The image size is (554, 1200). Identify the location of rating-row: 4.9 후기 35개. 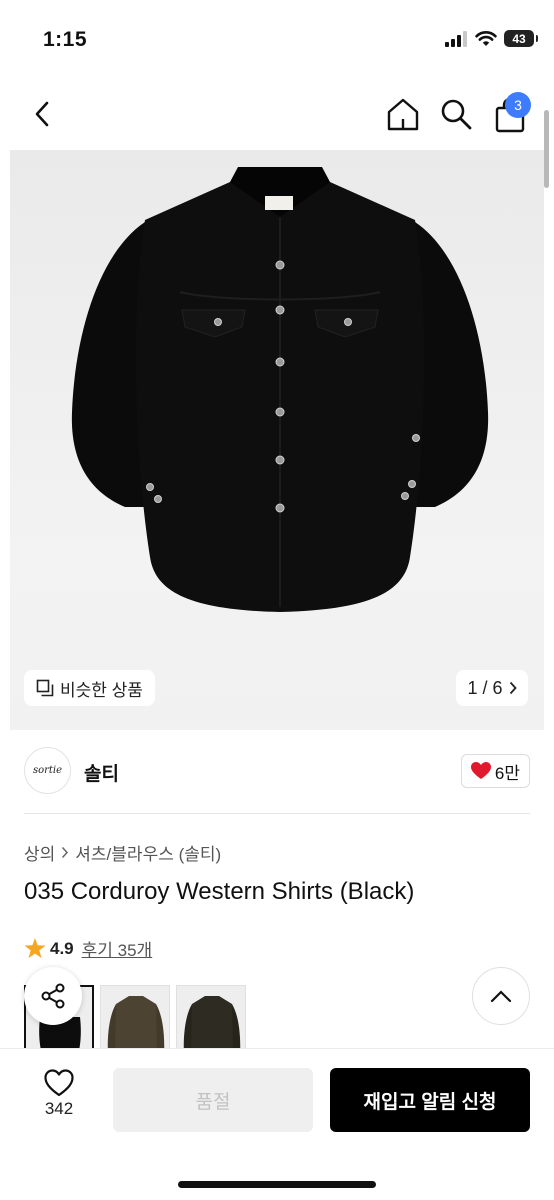
(88, 948).